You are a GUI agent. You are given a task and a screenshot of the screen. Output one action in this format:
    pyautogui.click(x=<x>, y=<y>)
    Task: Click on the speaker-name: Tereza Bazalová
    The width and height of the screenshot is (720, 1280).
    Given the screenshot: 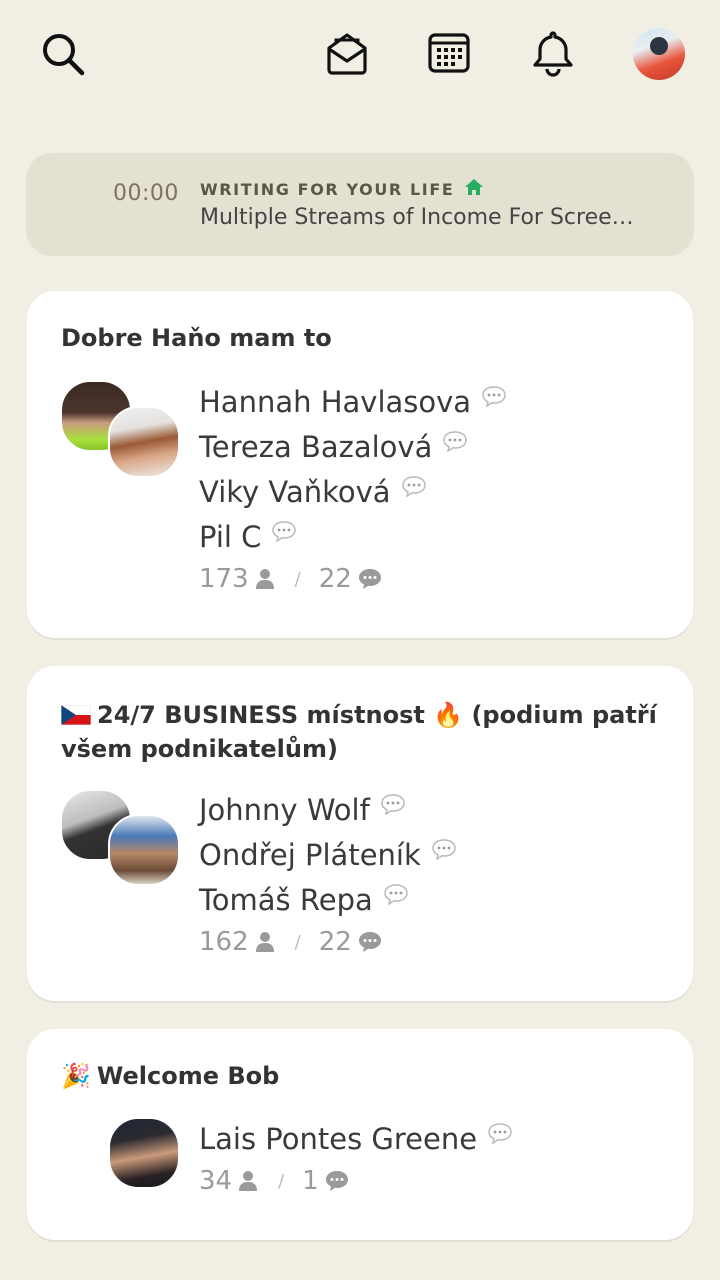 What is the action you would take?
    pyautogui.click(x=353, y=446)
    